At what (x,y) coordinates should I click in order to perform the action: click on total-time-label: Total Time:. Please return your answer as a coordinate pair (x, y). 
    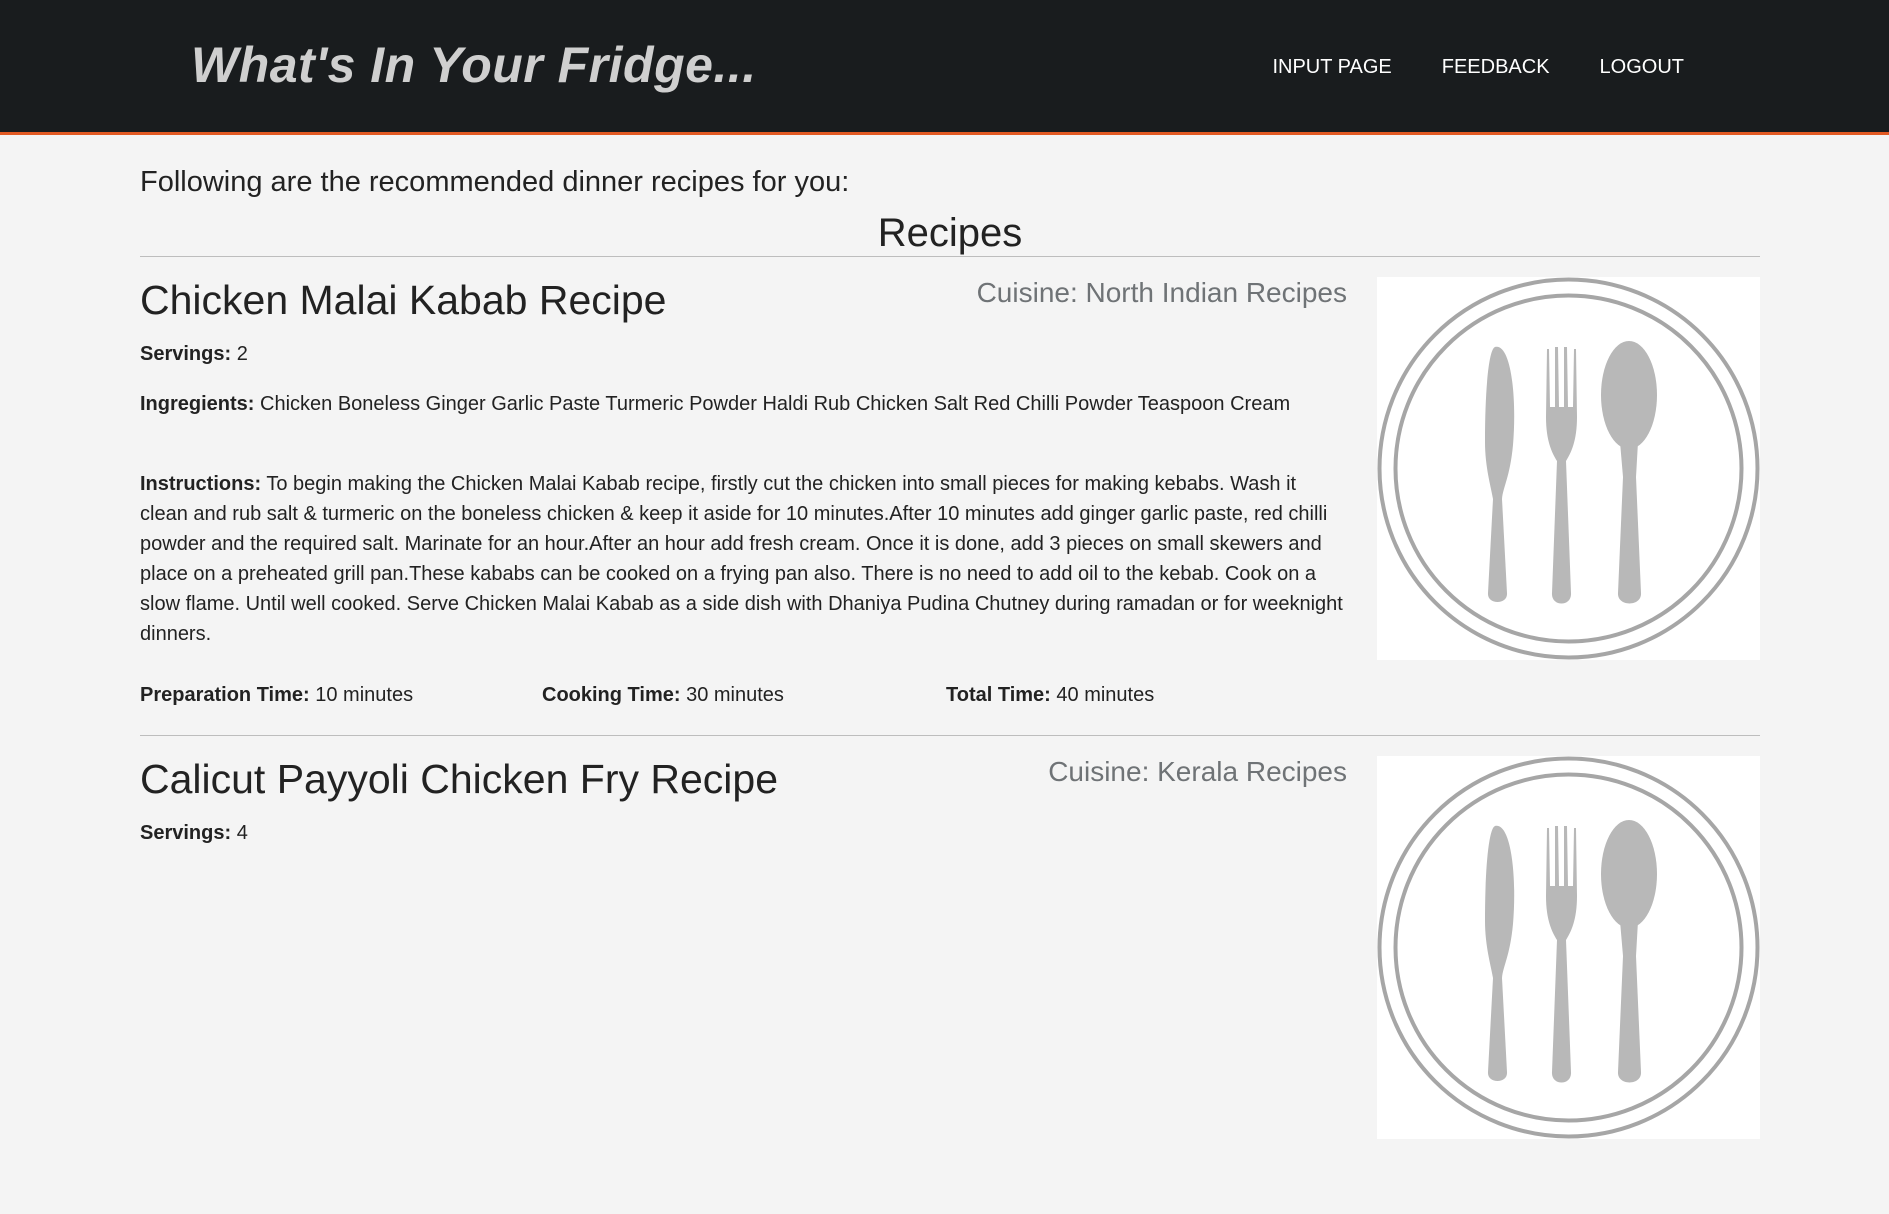
    Looking at the image, I should click on (998, 695).